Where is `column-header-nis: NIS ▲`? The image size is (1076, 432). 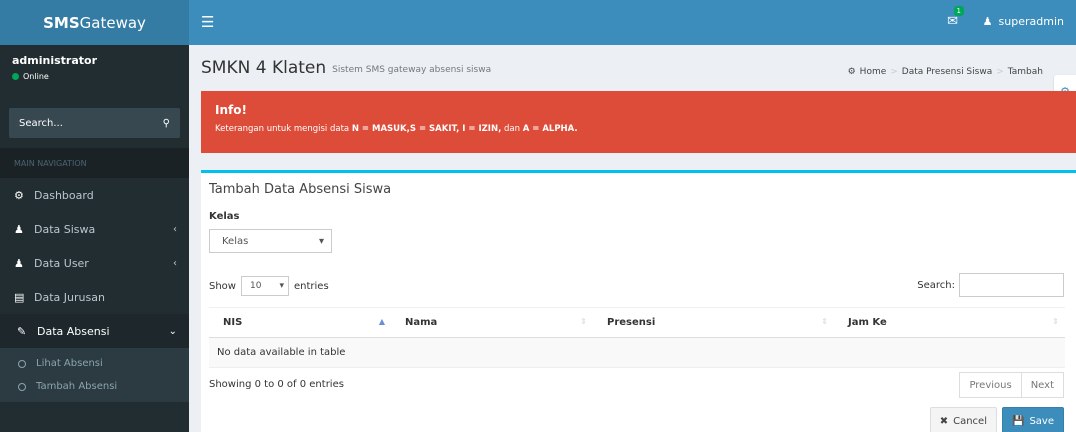 column-header-nis: NIS ▲ is located at coordinates (300, 322).